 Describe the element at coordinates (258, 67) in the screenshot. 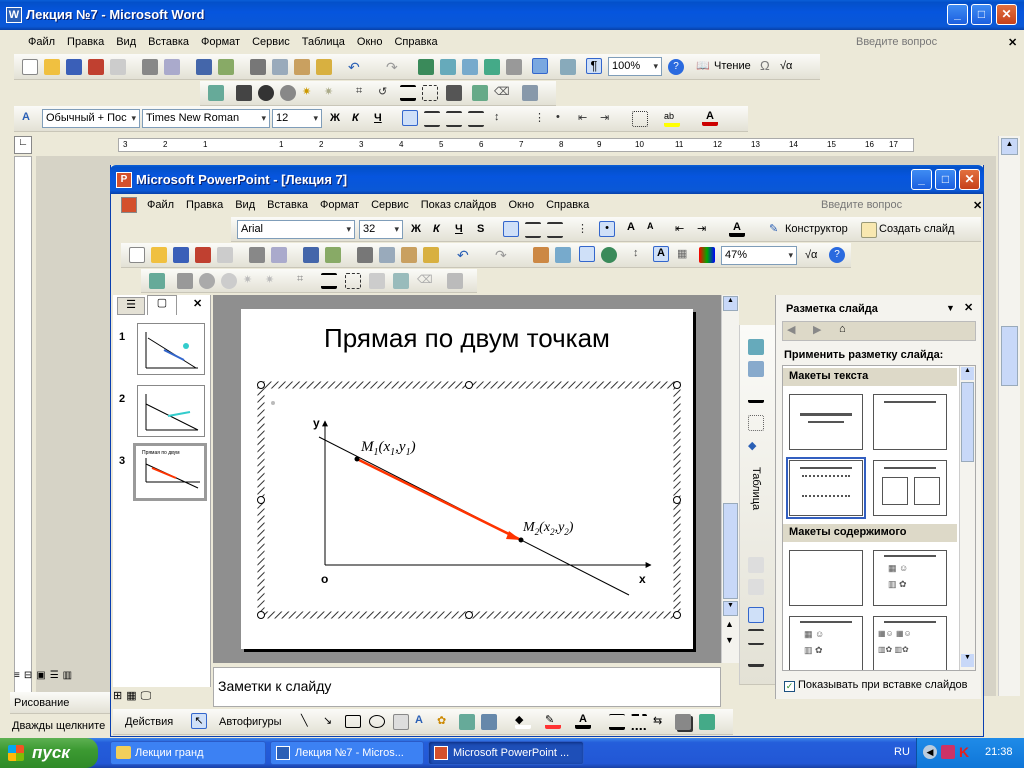

I see `cut-icon` at that location.